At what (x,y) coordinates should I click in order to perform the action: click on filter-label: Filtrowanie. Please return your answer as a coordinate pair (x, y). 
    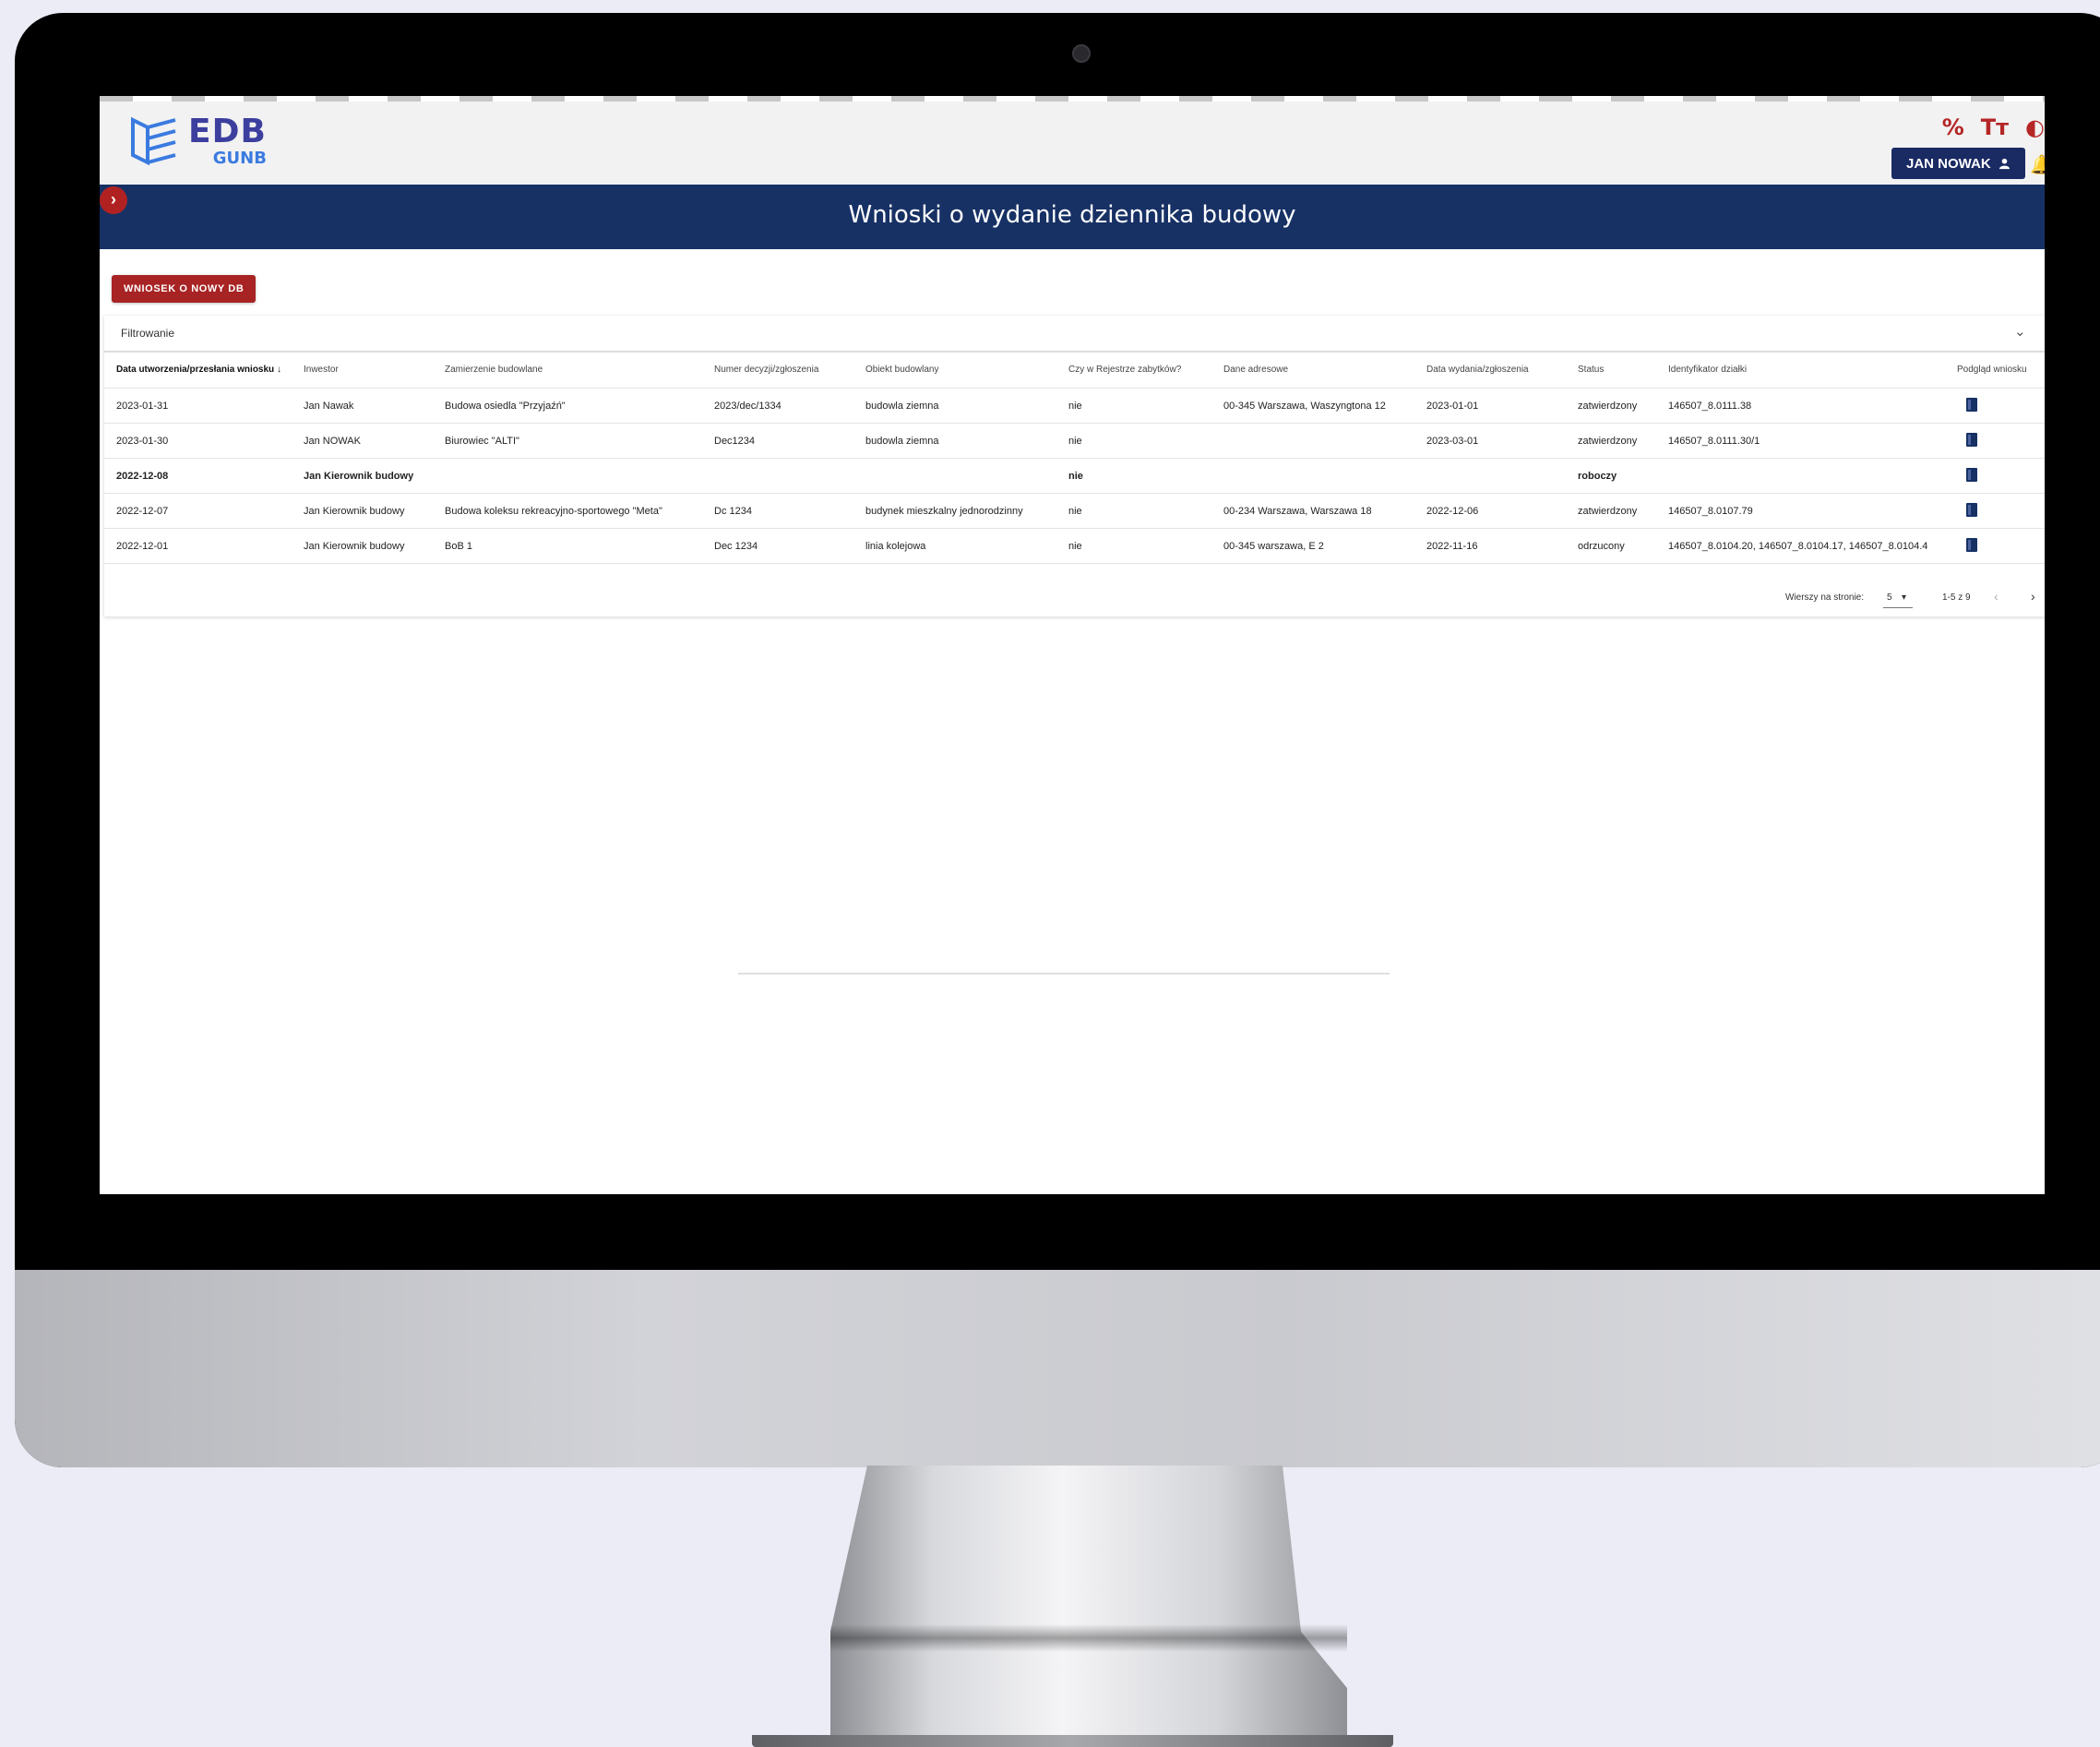
    Looking at the image, I should click on (148, 333).